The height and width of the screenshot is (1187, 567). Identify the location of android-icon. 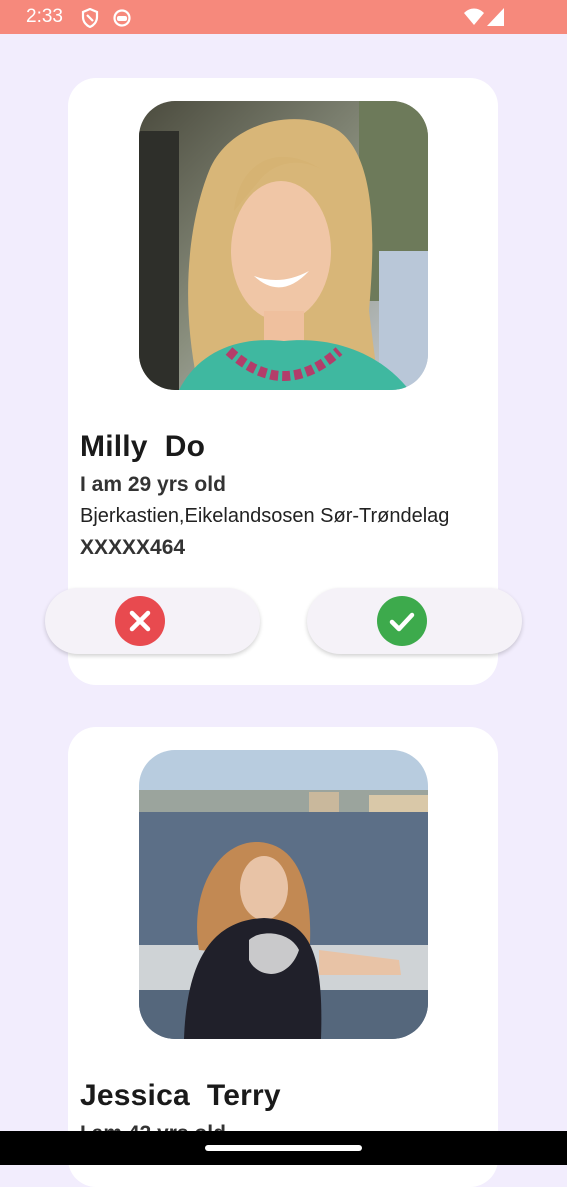
(122, 20).